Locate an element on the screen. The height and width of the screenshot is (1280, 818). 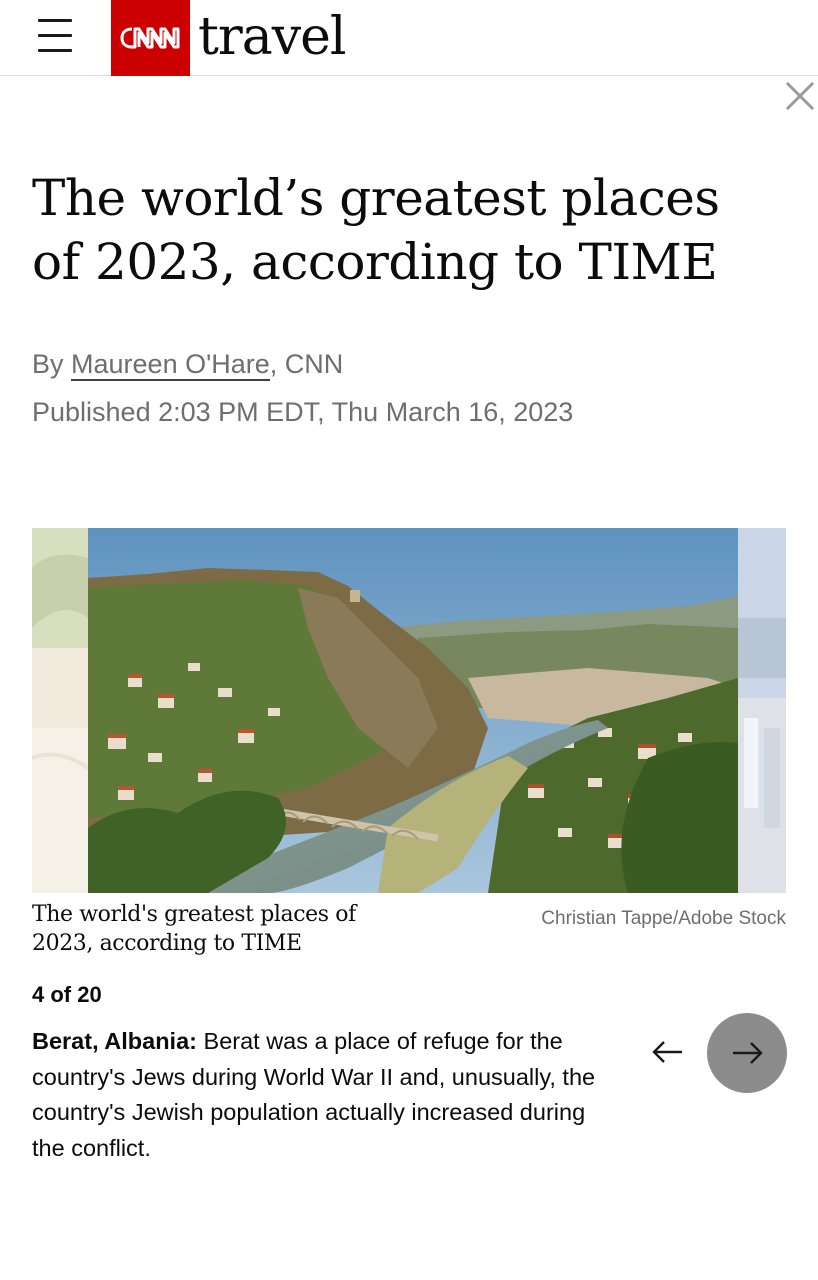
slide-counter: 4 of 20 is located at coordinates (67, 994).